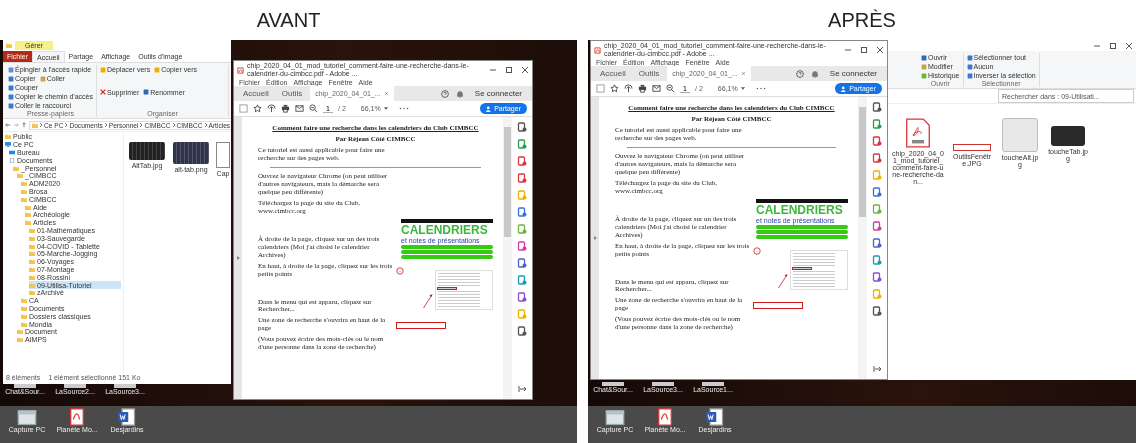 This screenshot has height=443, width=1136. I want to click on desktop-icon, so click(12, 152).